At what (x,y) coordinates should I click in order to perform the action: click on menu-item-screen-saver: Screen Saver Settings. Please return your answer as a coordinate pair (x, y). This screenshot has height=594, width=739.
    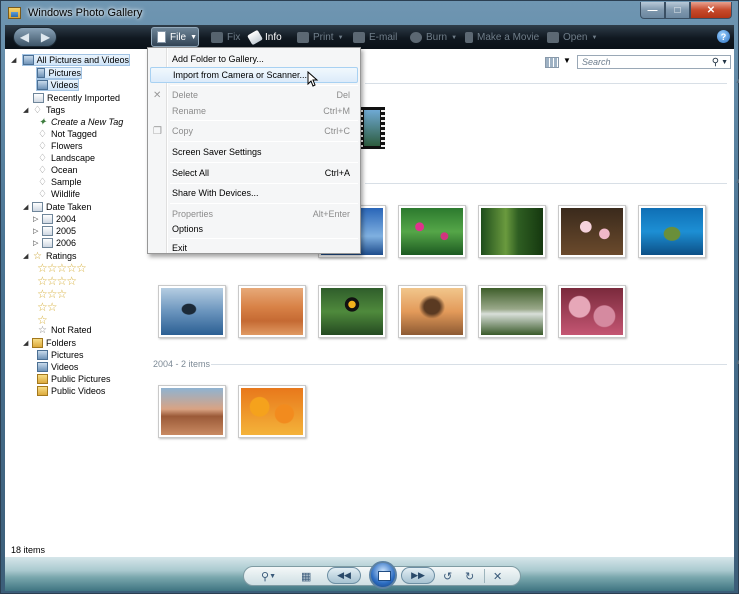
    Looking at the image, I should click on (254, 152).